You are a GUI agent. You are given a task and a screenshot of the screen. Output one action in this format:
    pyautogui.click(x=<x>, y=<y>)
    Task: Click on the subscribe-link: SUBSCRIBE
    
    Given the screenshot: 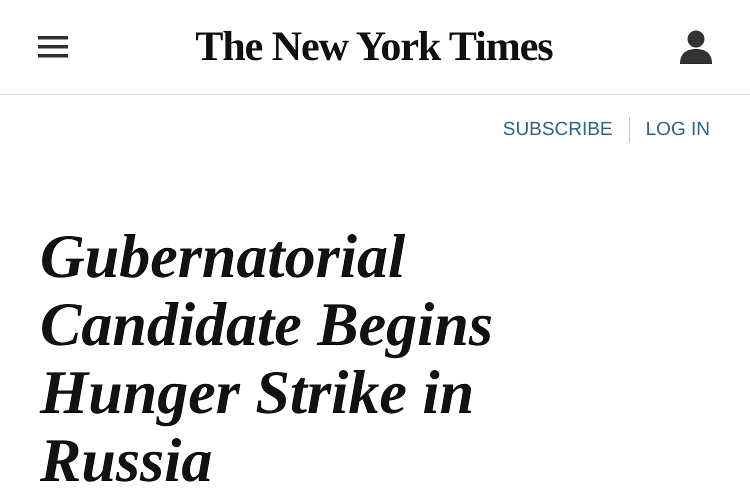 What is the action you would take?
    pyautogui.click(x=557, y=130)
    